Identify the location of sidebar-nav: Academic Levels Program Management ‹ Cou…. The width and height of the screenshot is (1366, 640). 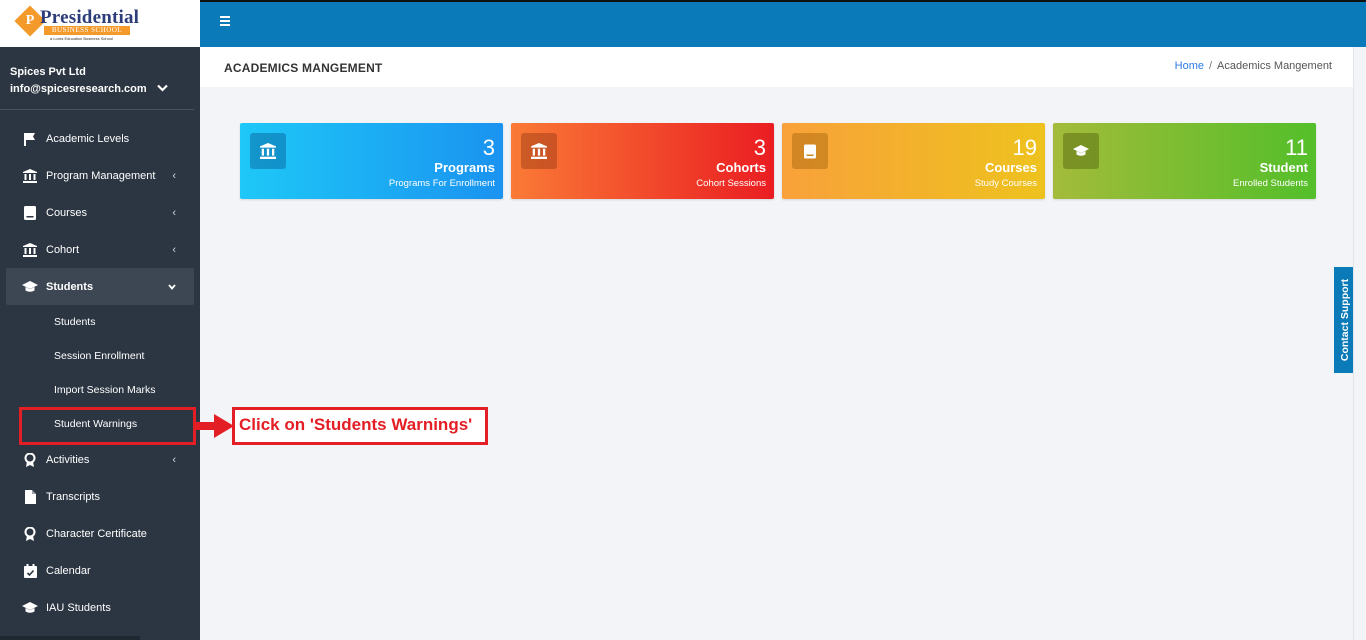
(100, 368).